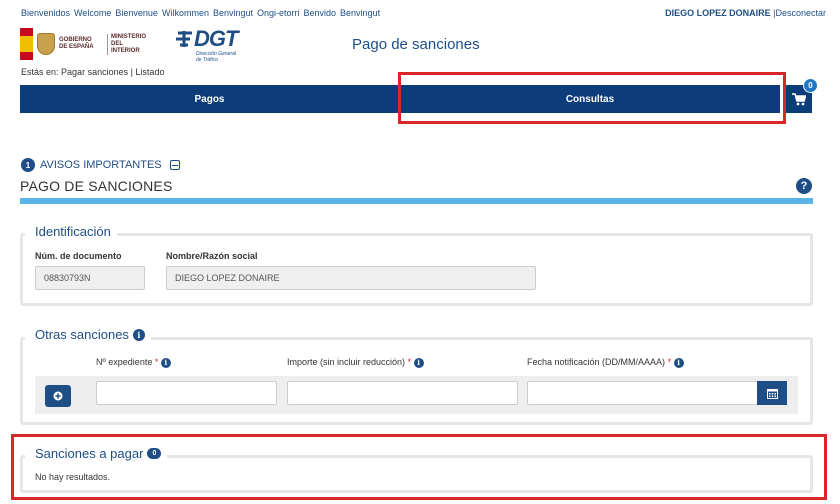  What do you see at coordinates (45, 13) in the screenshot?
I see `lang-link: Bienvenidos` at bounding box center [45, 13].